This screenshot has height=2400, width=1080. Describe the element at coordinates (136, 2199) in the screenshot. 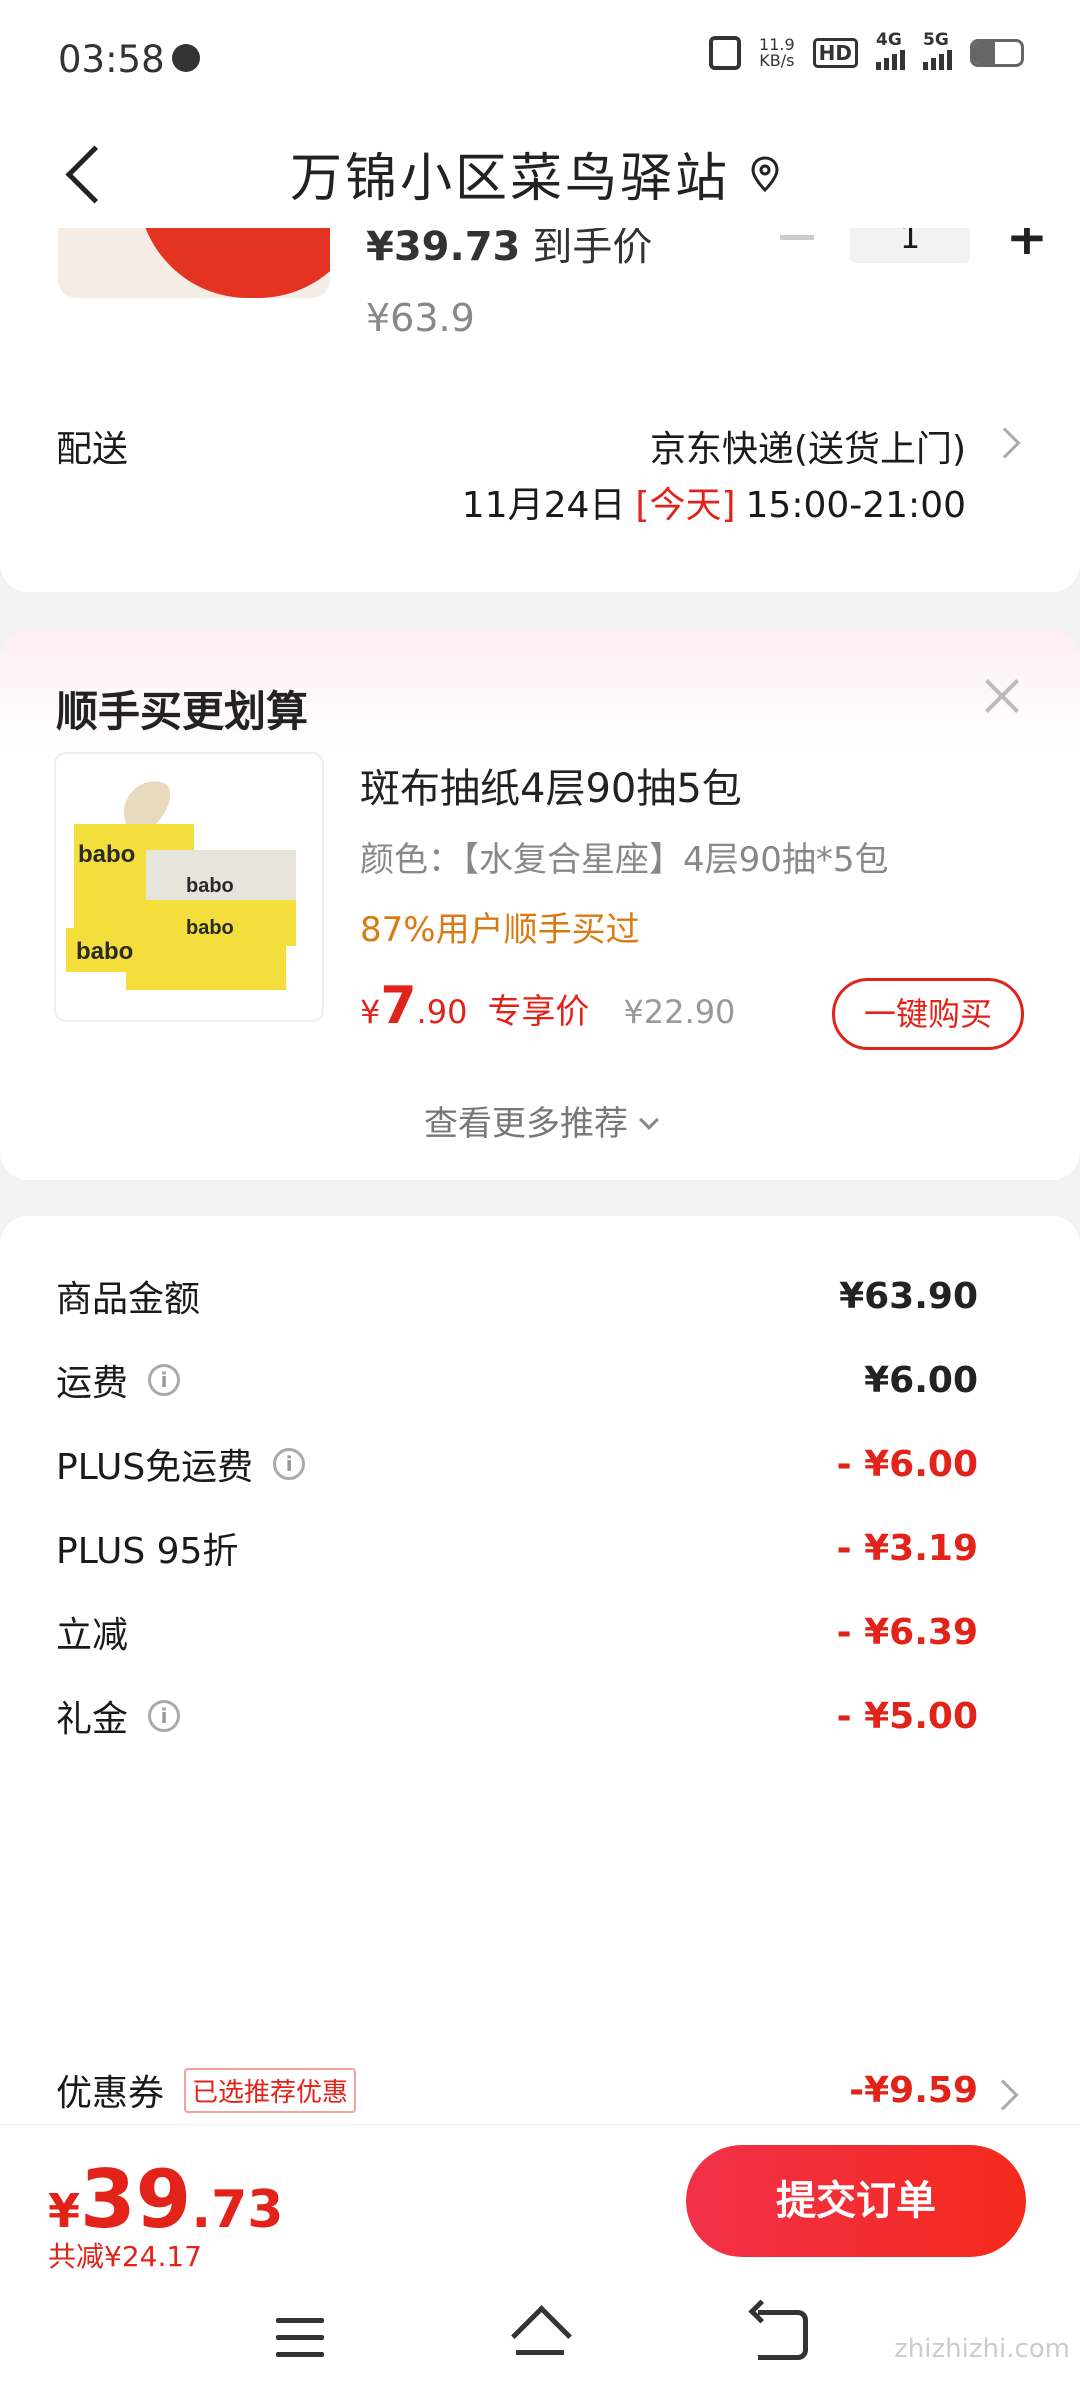

I see `total-integer: 39` at that location.